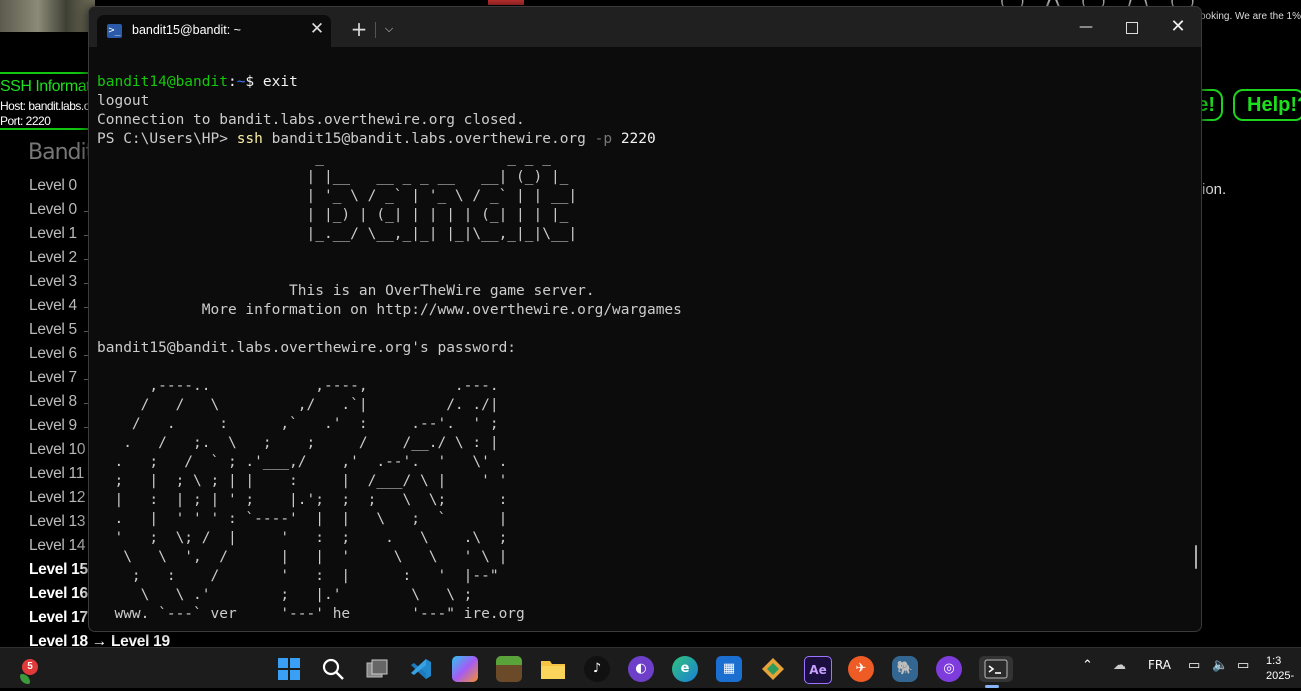  I want to click on terminal-taskbar-icon, so click(996, 669).